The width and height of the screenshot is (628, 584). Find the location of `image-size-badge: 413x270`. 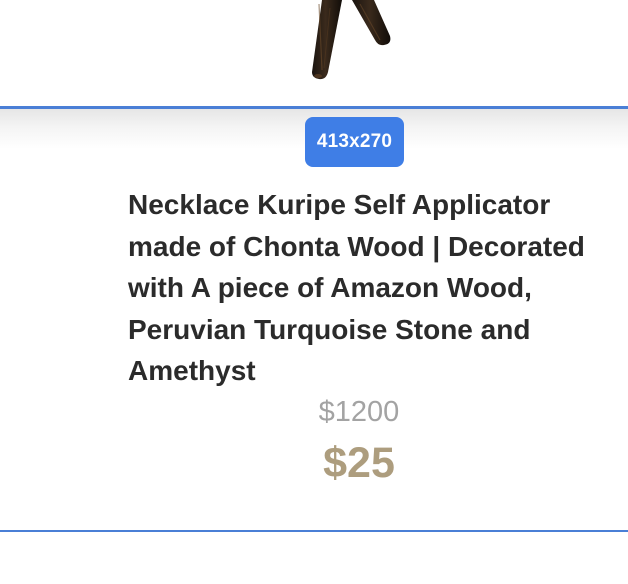

image-size-badge: 413x270 is located at coordinates (354, 142).